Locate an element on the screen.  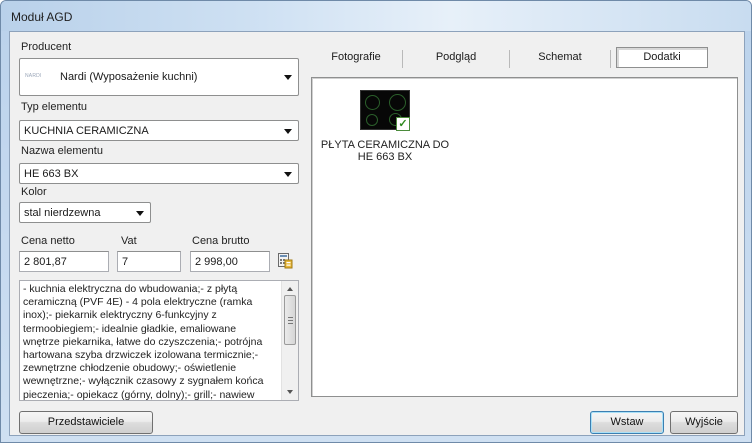
color-value: stal nierdzewna is located at coordinates (62, 213).